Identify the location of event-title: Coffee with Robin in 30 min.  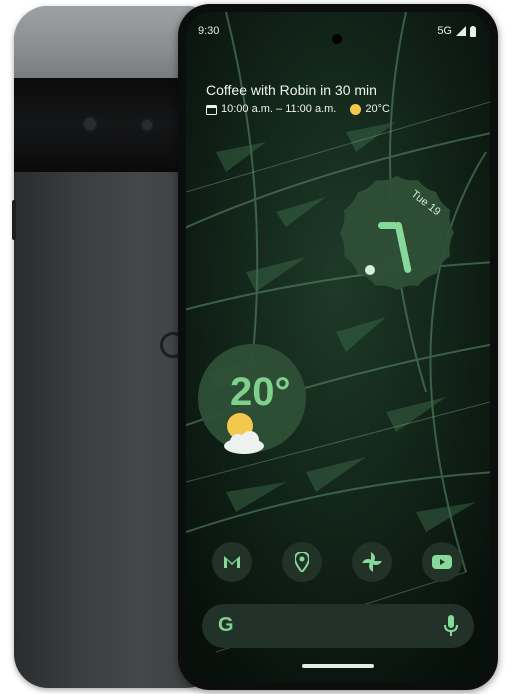
(291, 90).